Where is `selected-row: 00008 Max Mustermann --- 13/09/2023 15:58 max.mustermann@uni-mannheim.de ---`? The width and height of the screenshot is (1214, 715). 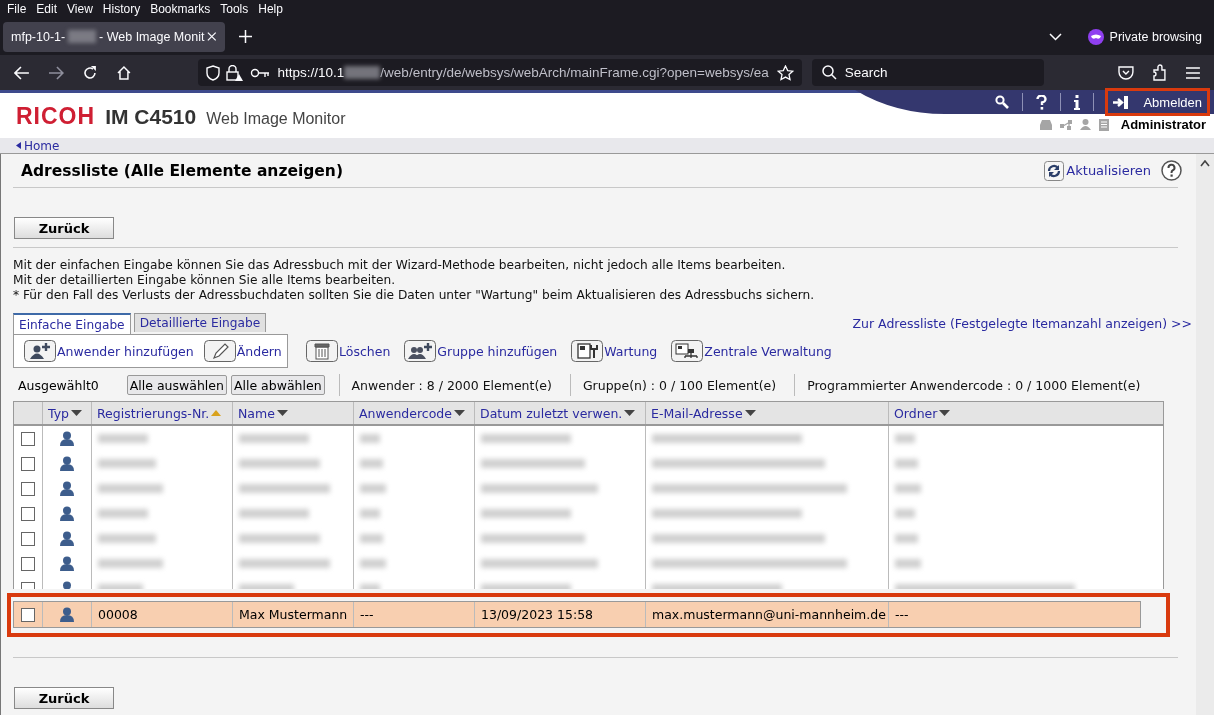
selected-row: 00008 Max Mustermann --- 13/09/2023 15:58 max.mustermann@uni-mannheim.de --- is located at coordinates (577, 614).